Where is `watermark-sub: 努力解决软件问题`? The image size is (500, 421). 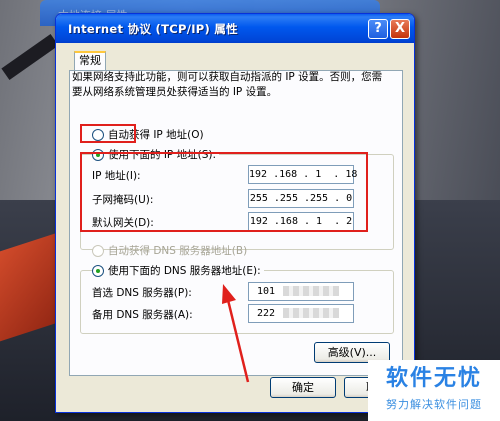 watermark-sub: 努力解决软件问题 is located at coordinates (434, 404).